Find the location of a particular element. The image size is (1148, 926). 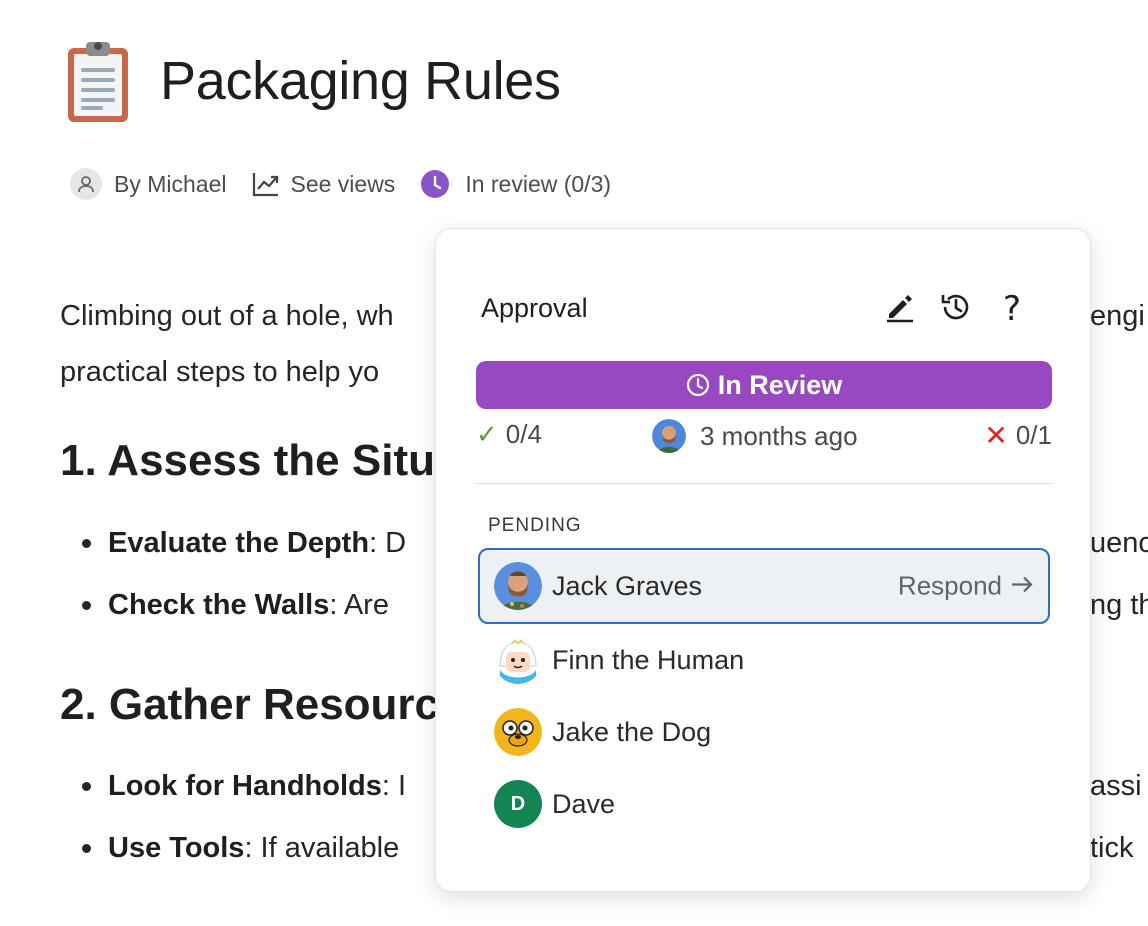

approved-count-value: 0/4 is located at coordinates (523, 434).